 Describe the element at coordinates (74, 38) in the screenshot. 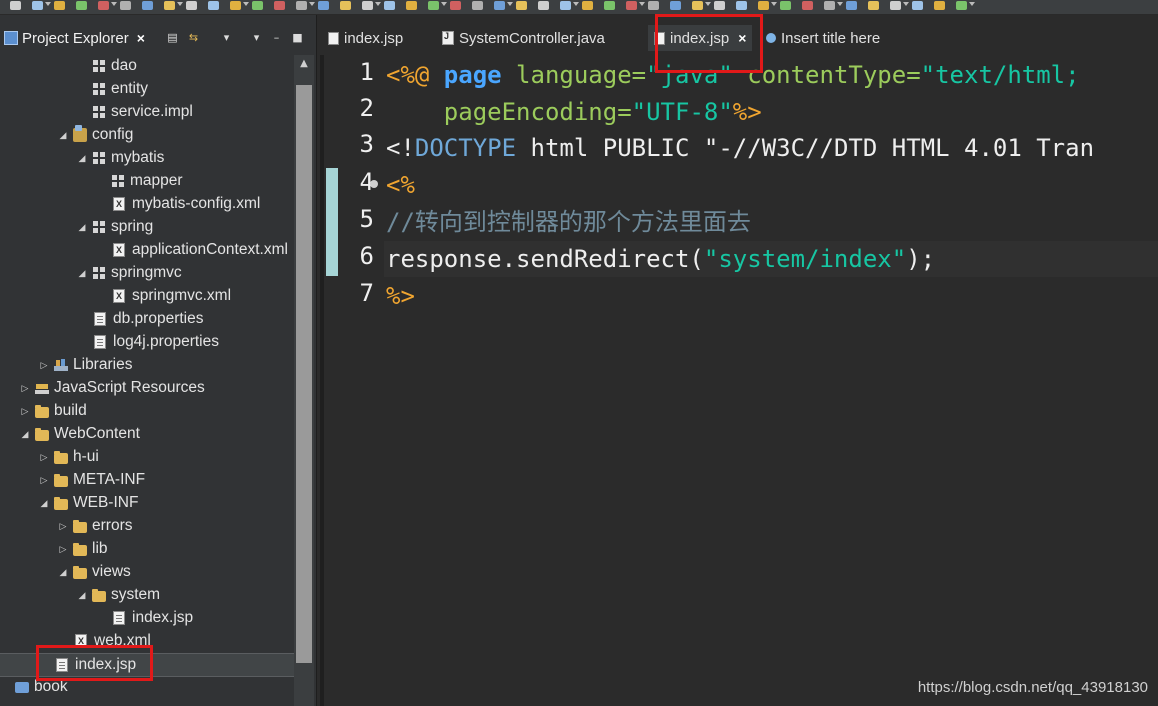

I see `project-explorer-tab: Project Explorer ×` at that location.